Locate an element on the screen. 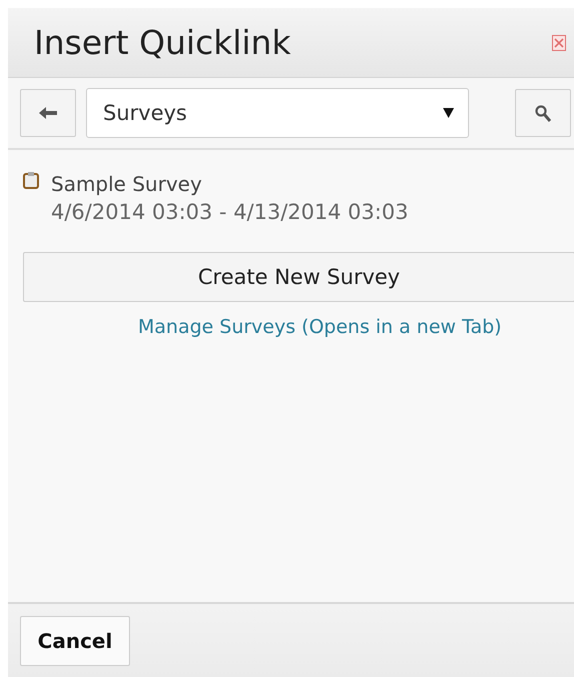 The width and height of the screenshot is (574, 677). survey-name: Sample Survey is located at coordinates (229, 184).